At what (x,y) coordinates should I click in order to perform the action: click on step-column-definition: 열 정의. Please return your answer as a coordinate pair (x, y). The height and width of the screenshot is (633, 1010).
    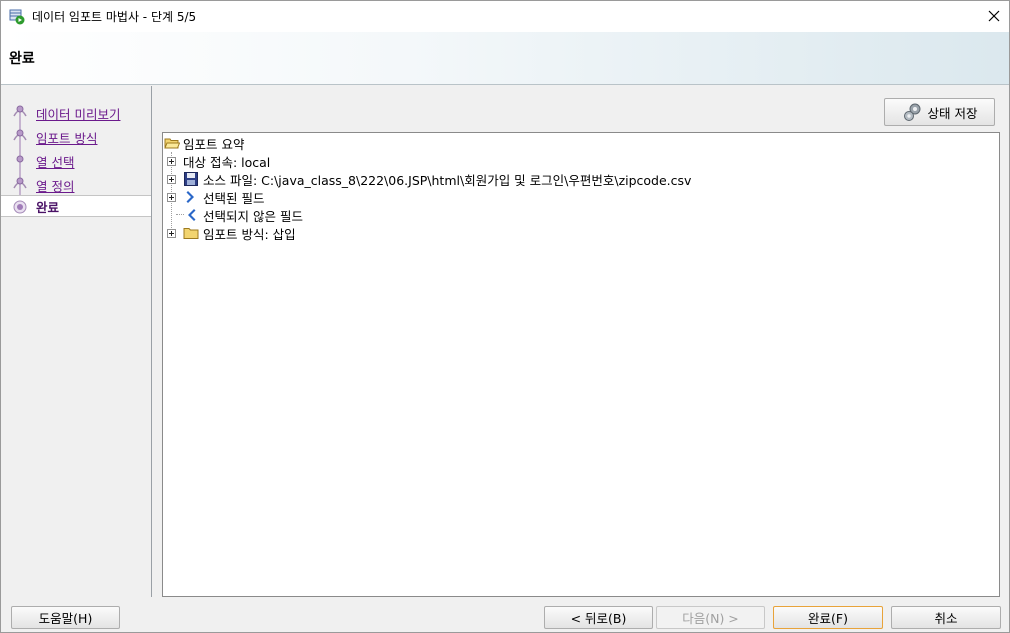
    Looking at the image, I should click on (76, 185).